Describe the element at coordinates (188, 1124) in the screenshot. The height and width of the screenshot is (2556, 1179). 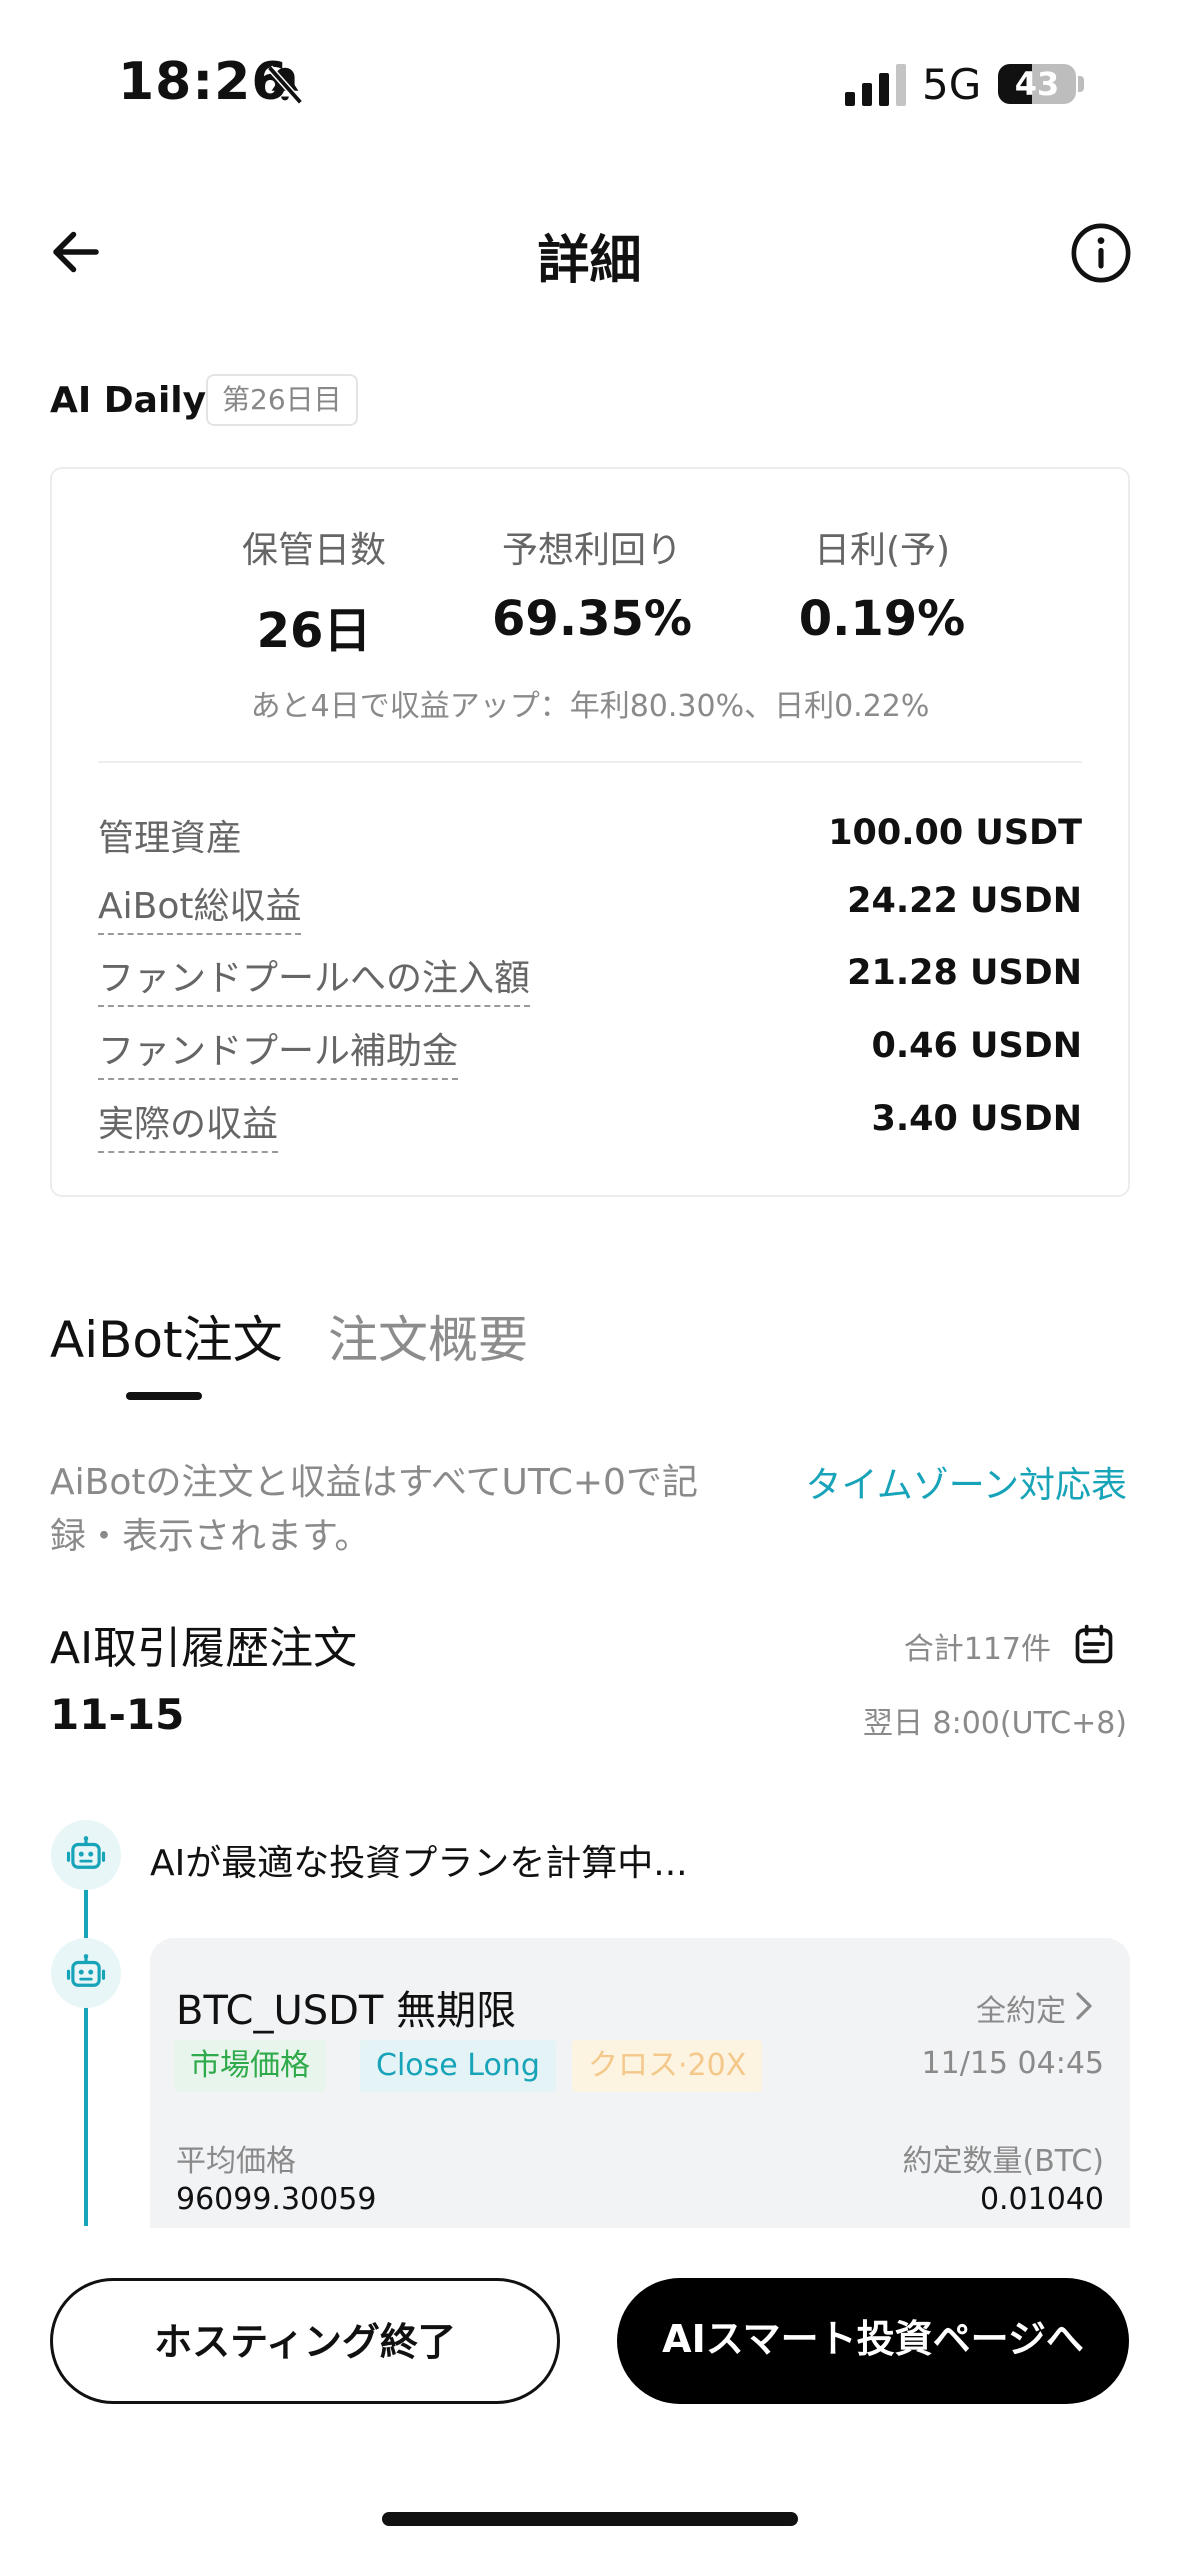
I see `detail-label: 実際の収益` at that location.